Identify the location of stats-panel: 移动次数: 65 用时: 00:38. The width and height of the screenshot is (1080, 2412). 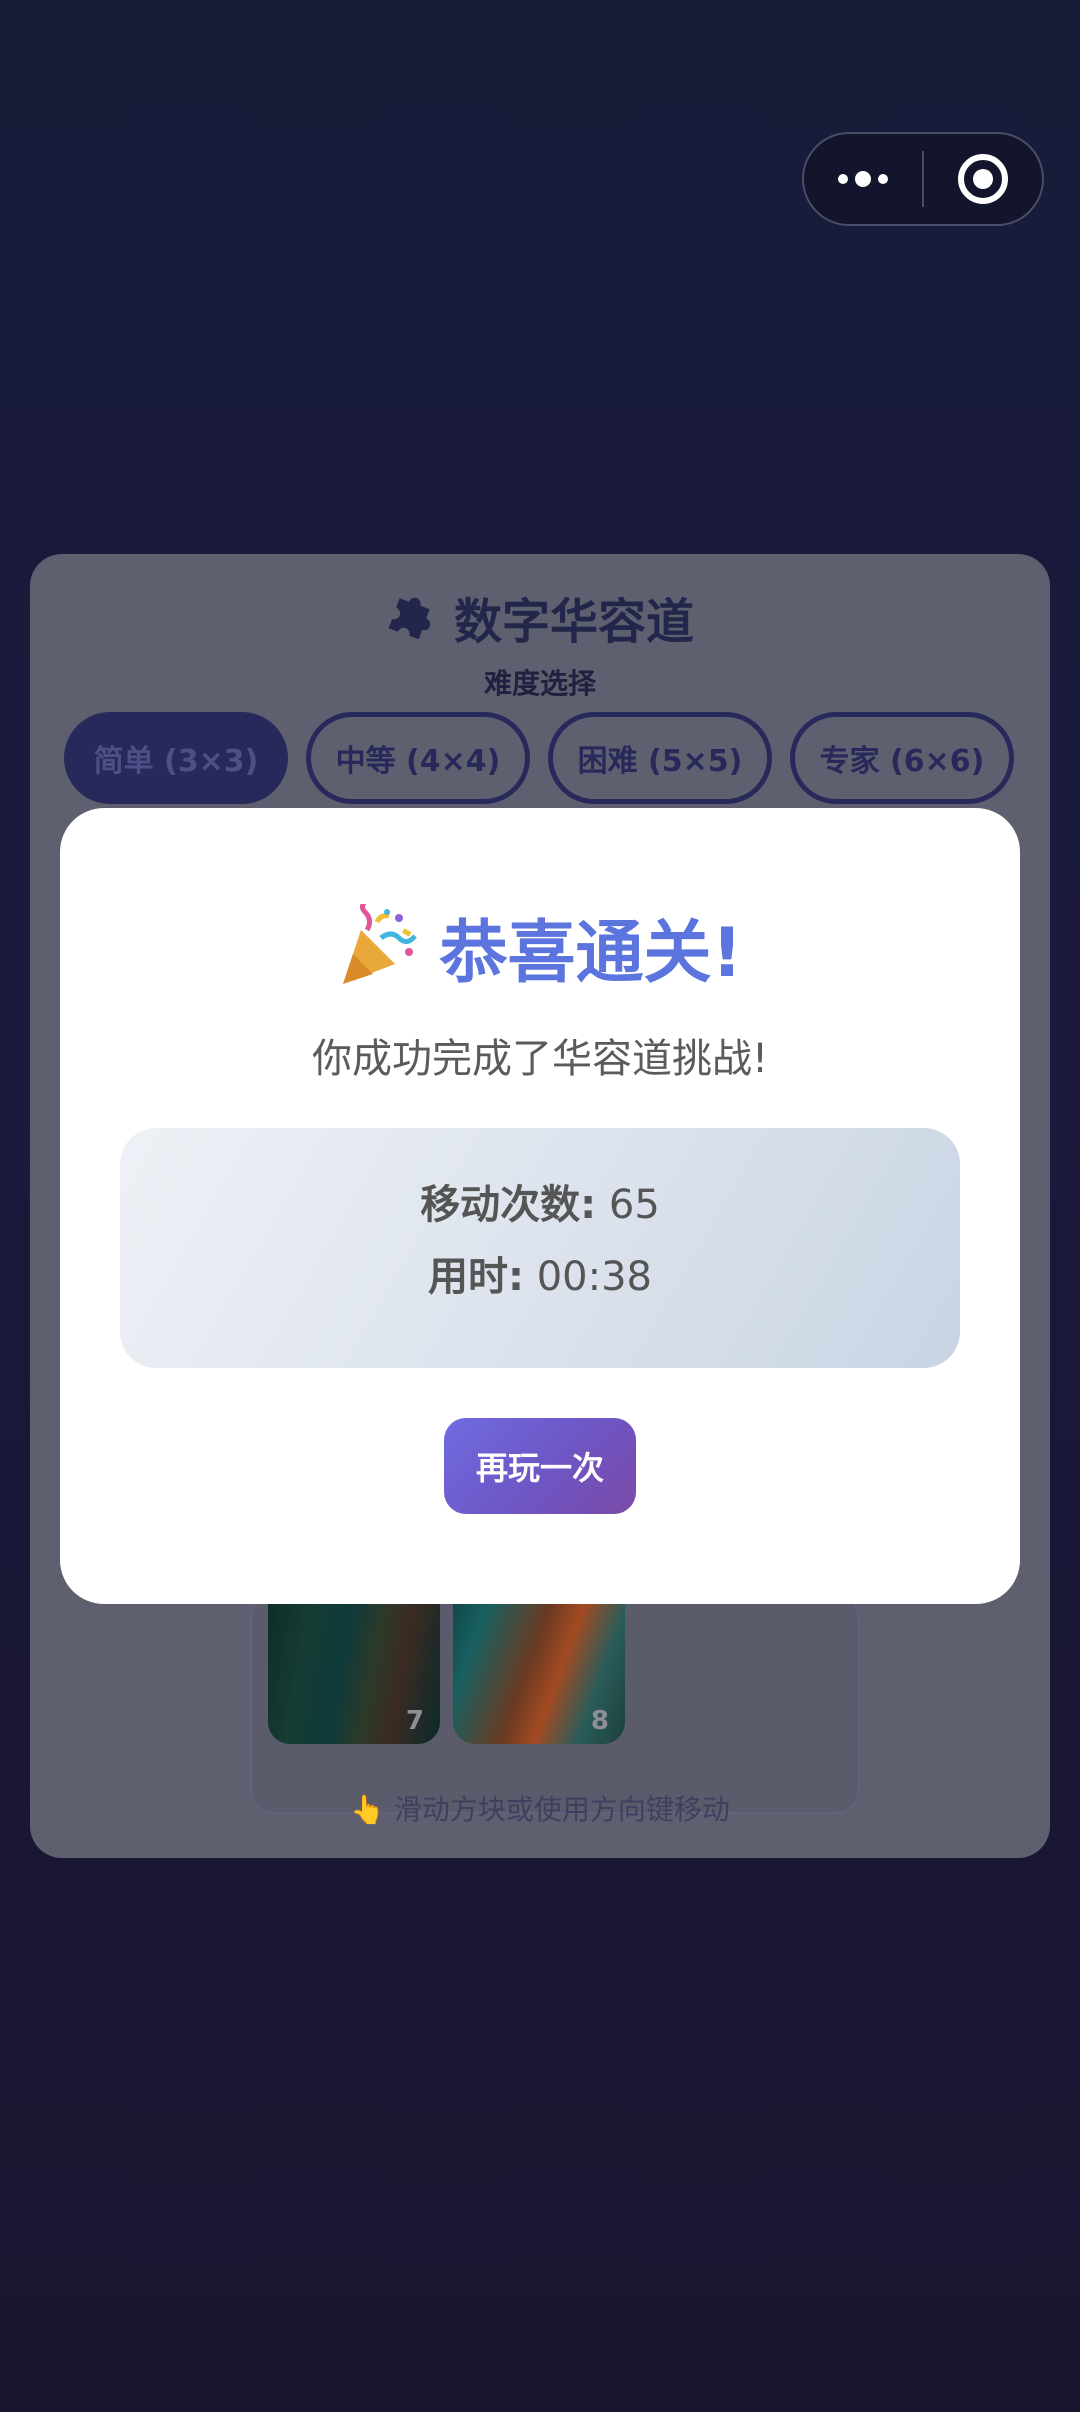
(540, 1248).